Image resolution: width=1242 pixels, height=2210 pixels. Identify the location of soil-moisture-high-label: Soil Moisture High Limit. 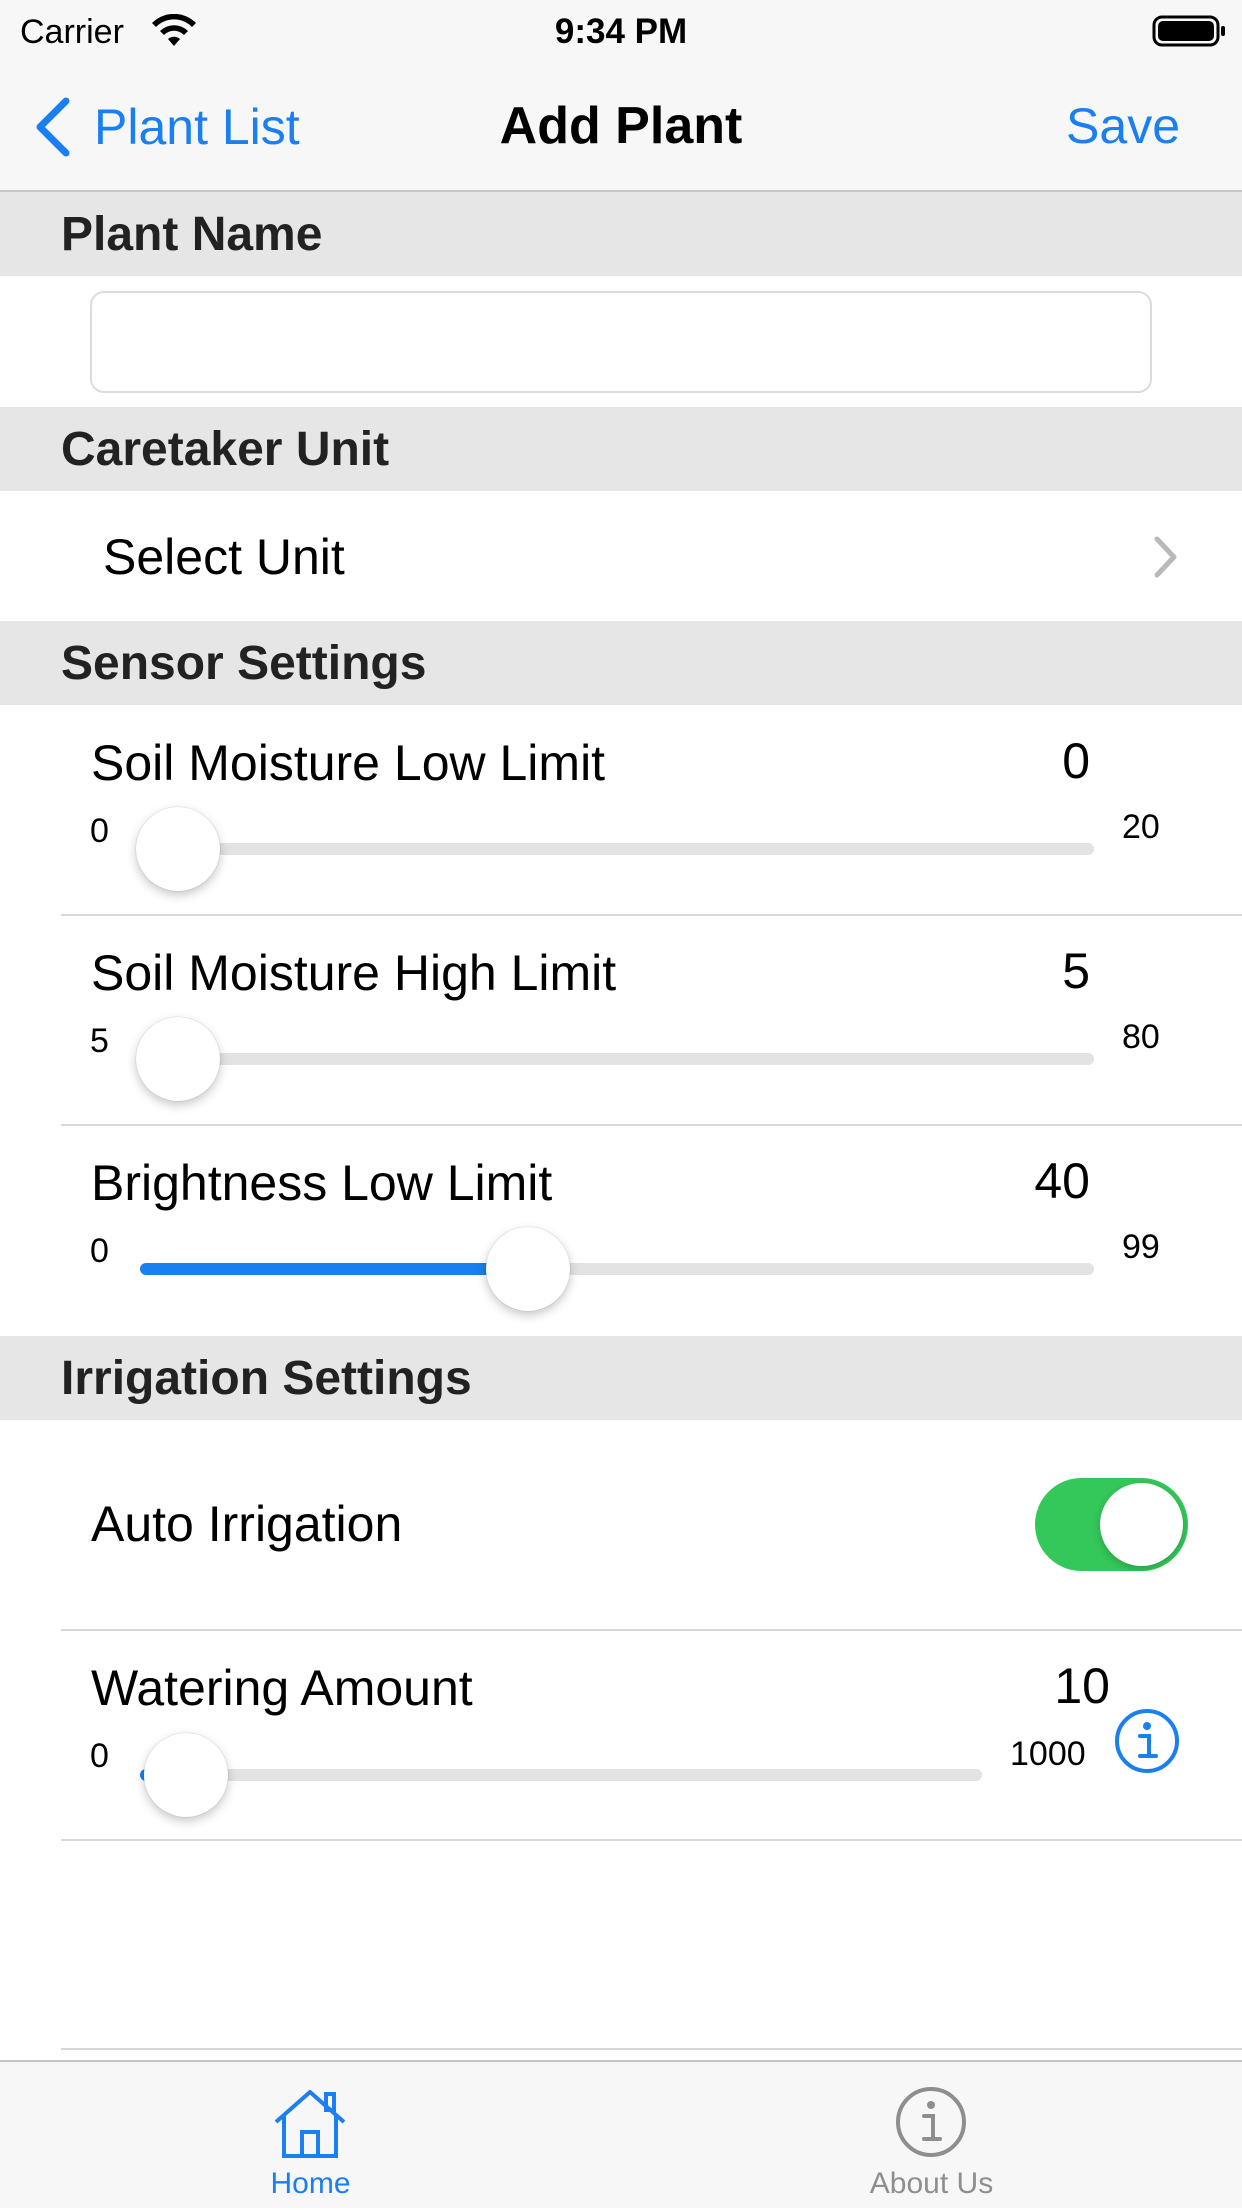
(354, 973).